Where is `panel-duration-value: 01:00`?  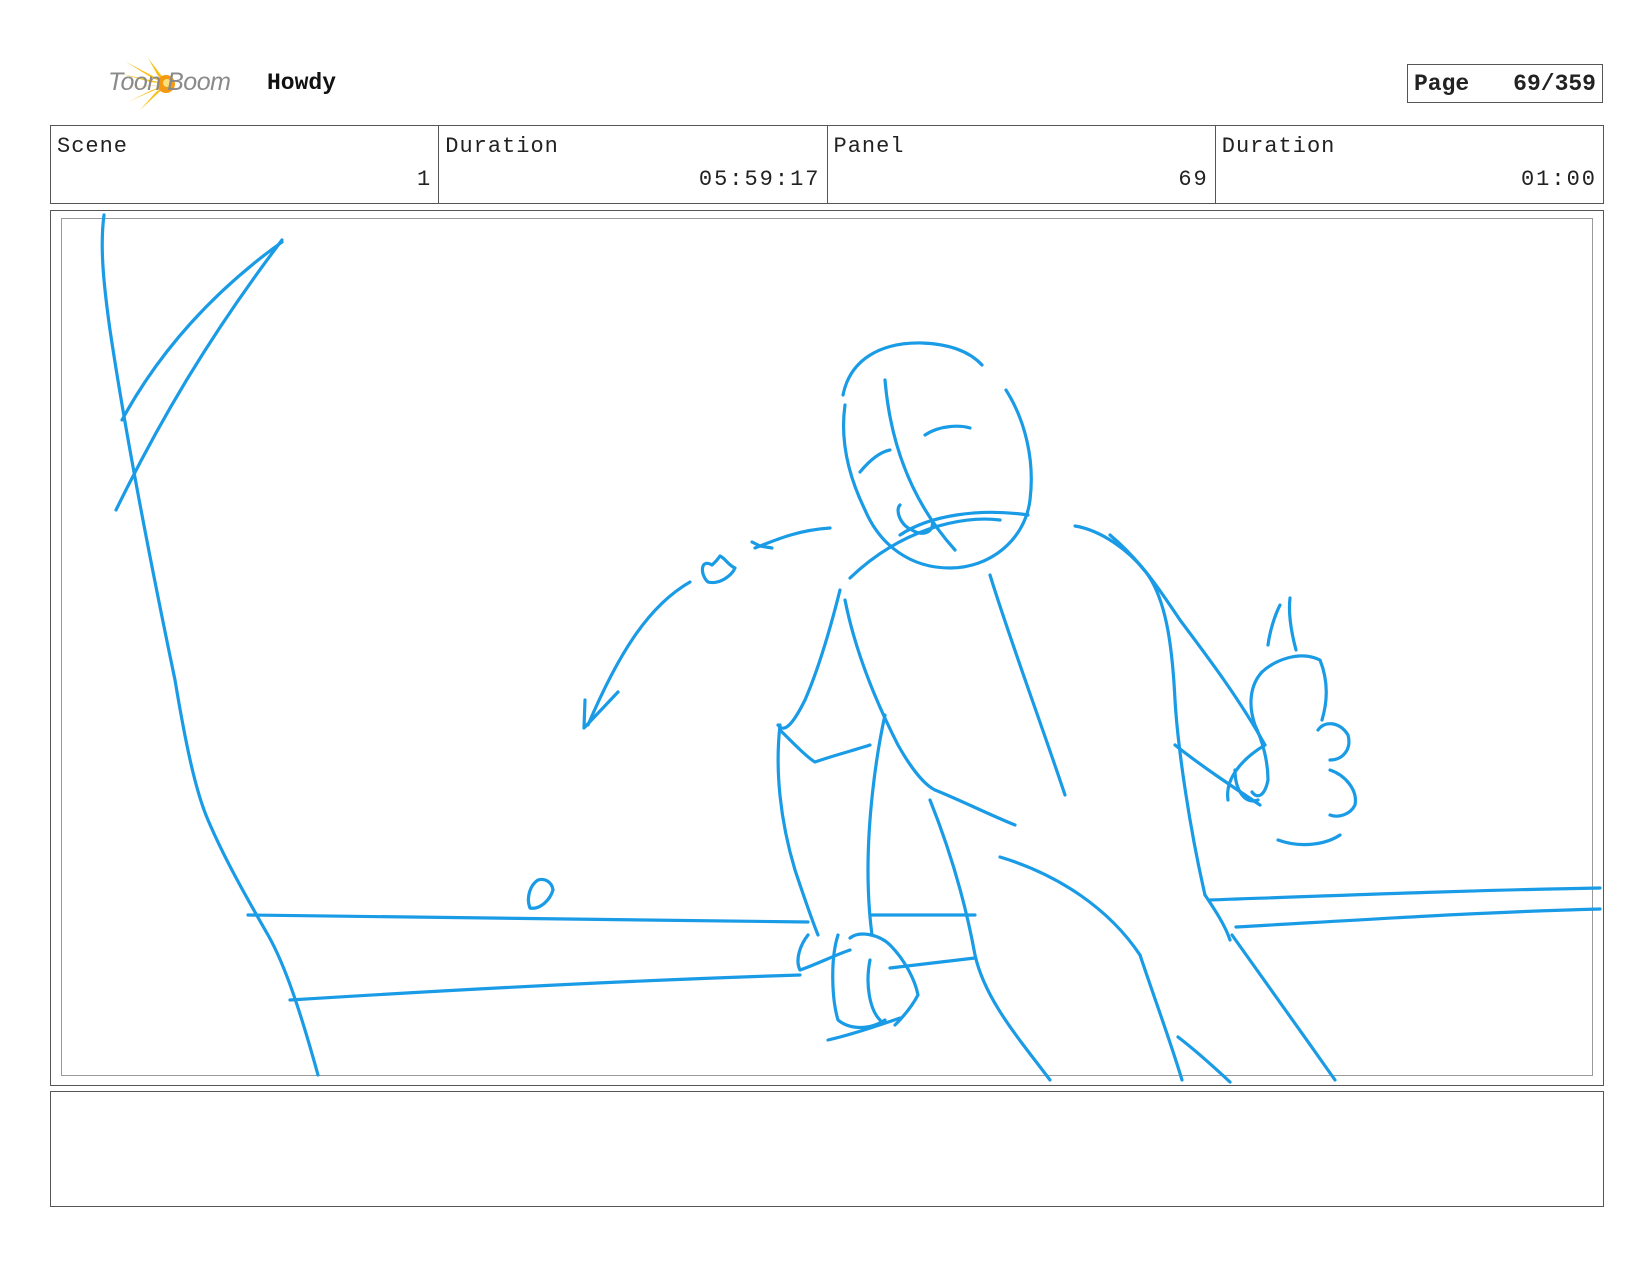 panel-duration-value: 01:00 is located at coordinates (1558, 179).